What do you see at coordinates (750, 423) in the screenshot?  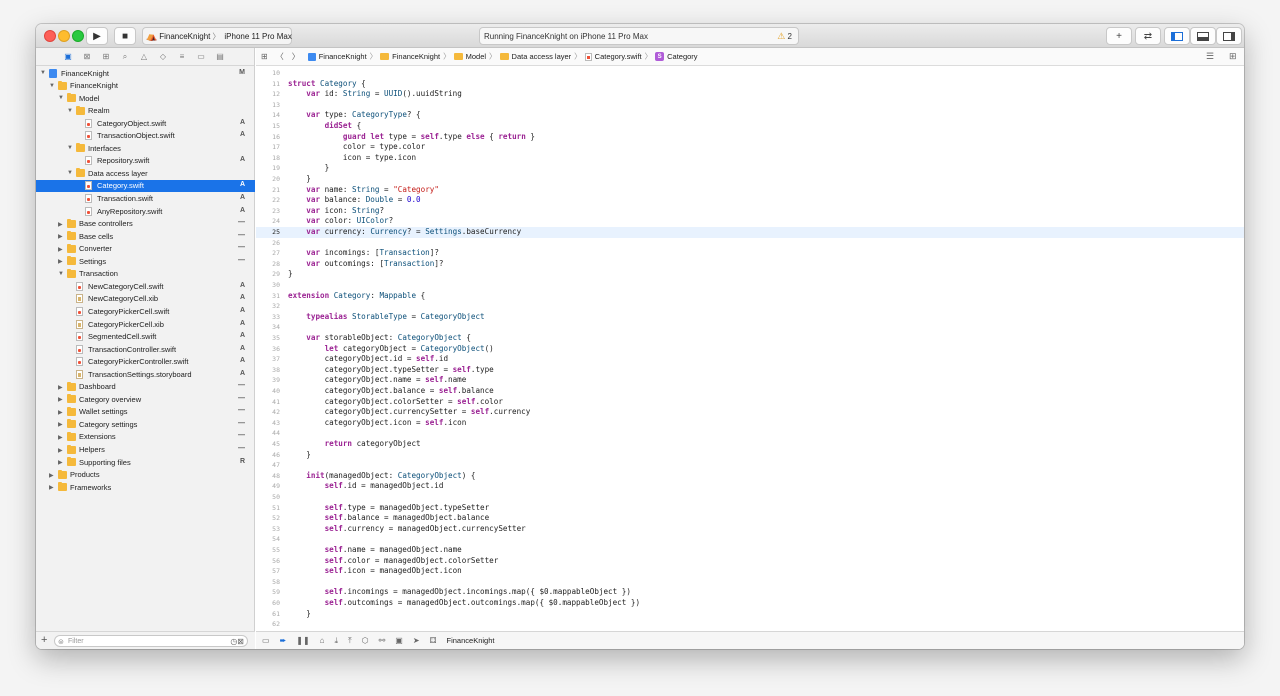 I see `code-line: 43 categoryObject.icon = self.icon` at bounding box center [750, 423].